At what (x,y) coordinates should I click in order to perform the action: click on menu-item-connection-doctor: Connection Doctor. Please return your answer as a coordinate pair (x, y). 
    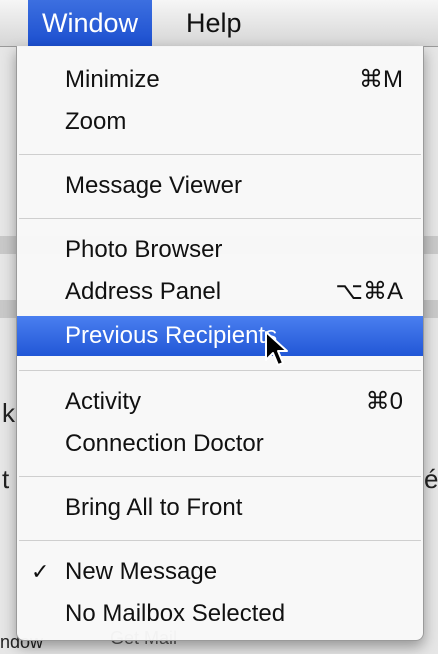
    Looking at the image, I should click on (220, 444).